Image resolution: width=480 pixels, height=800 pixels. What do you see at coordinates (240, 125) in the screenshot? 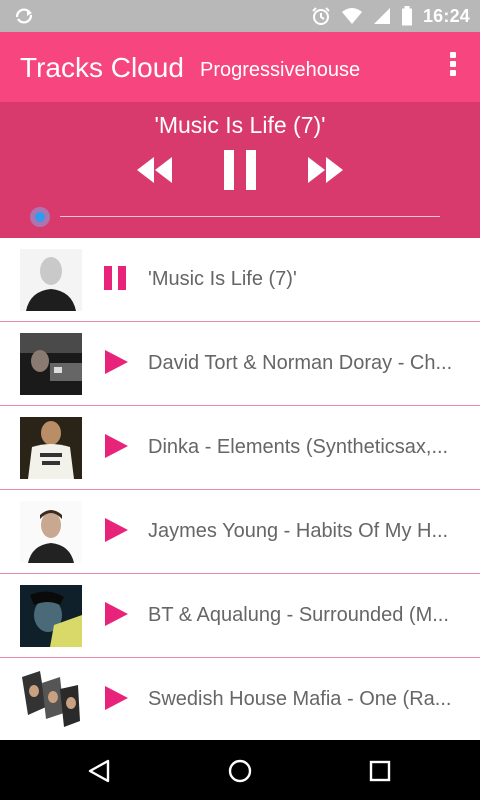
I see `now-playing-title: 'Music Is Life (7)'` at bounding box center [240, 125].